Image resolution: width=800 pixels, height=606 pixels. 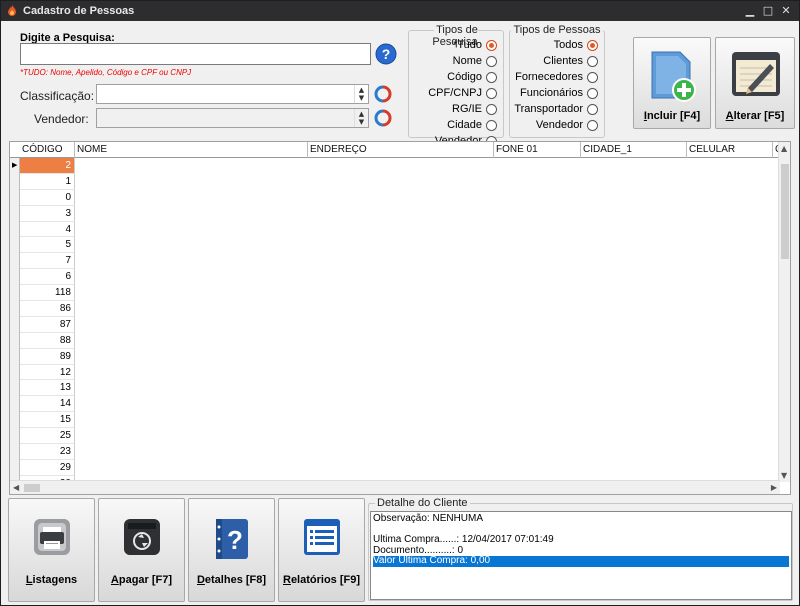 I want to click on table-row: 118, so click(x=47, y=293).